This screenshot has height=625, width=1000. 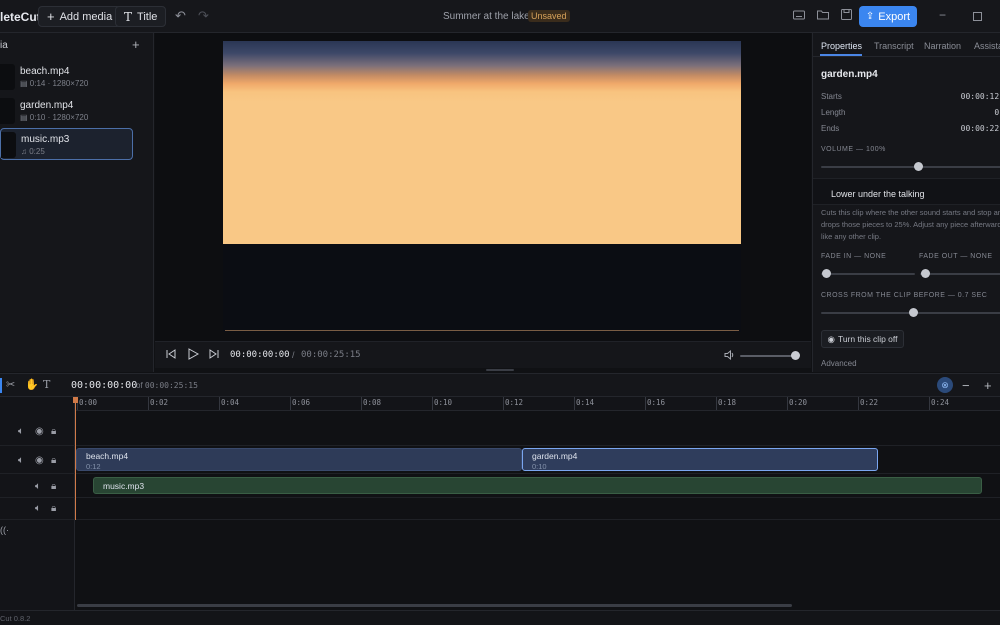 I want to click on minimize-icon: −, so click(x=942, y=15).